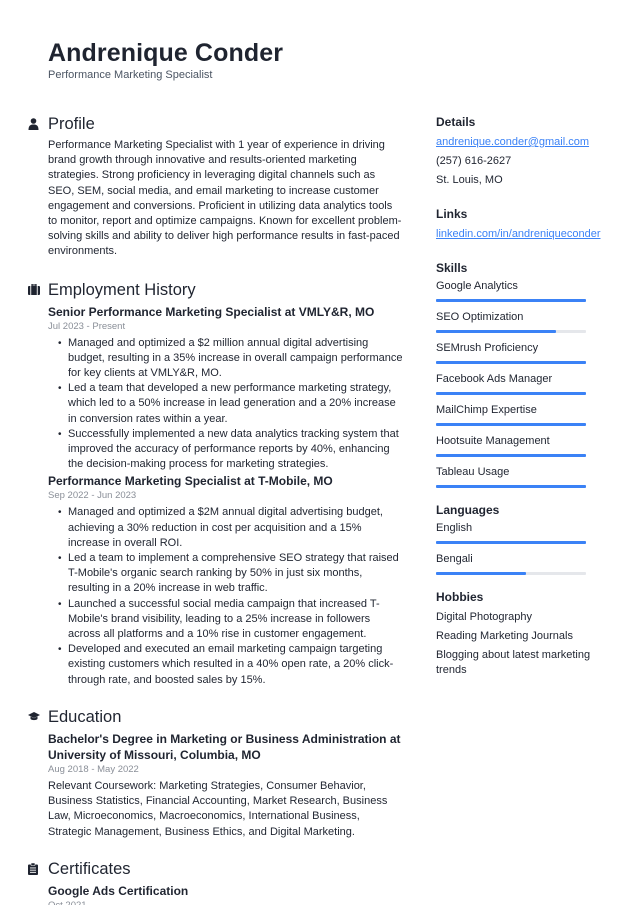 The width and height of the screenshot is (640, 905). Describe the element at coordinates (526, 234) in the screenshot. I see `linkedin-link: linkedin.com/in/andreniqueconder` at that location.